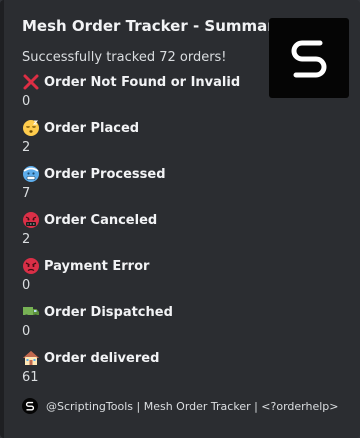 The height and width of the screenshot is (438, 360). Describe the element at coordinates (31, 128) in the screenshot. I see `sleepy-face-icon` at that location.